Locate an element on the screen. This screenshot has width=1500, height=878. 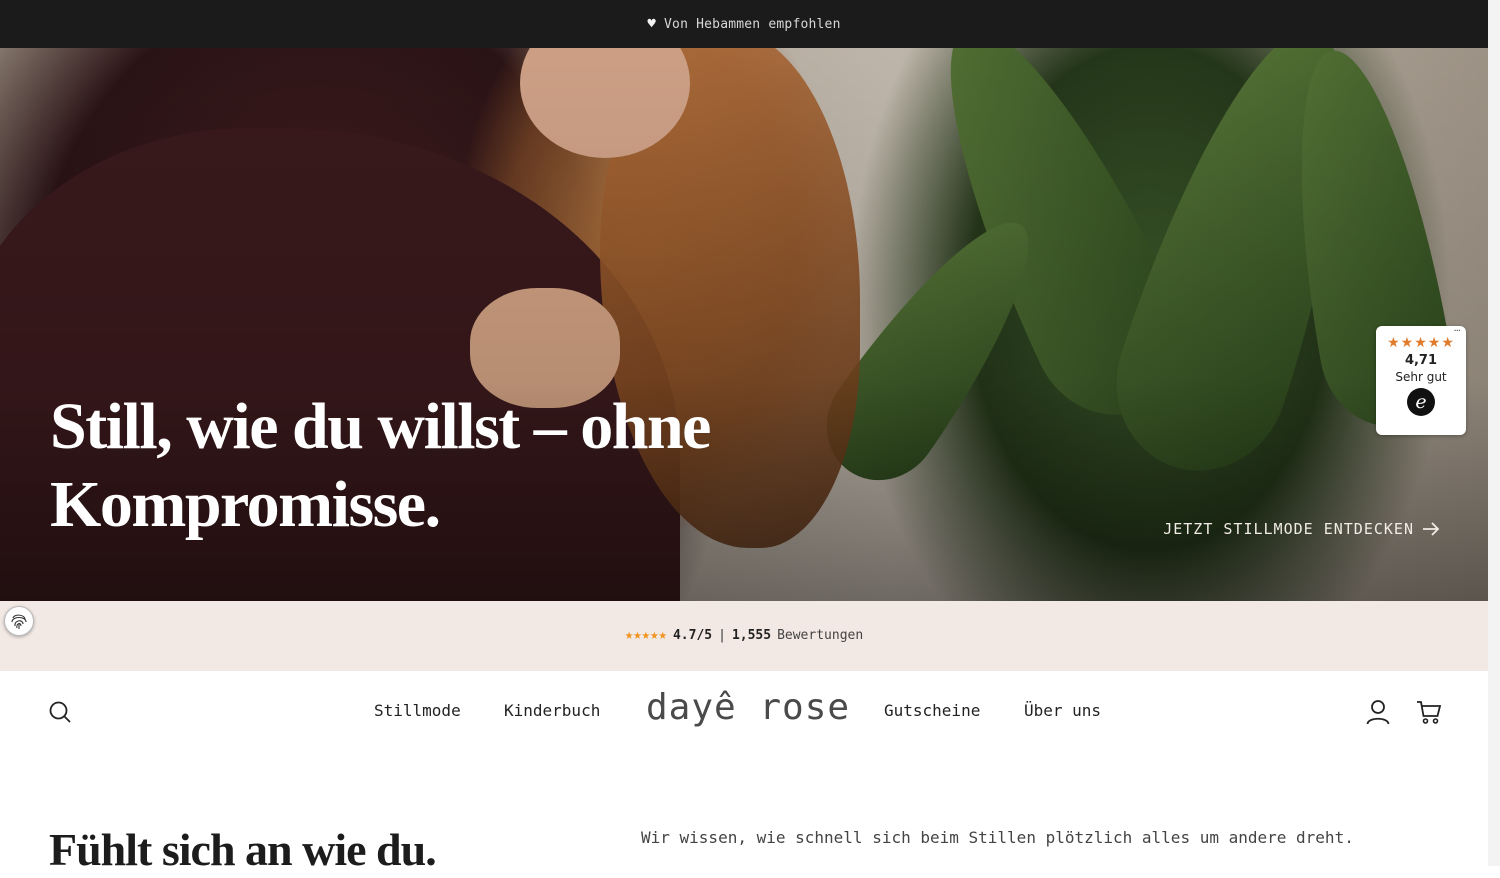
account-icon is located at coordinates (1378, 712).